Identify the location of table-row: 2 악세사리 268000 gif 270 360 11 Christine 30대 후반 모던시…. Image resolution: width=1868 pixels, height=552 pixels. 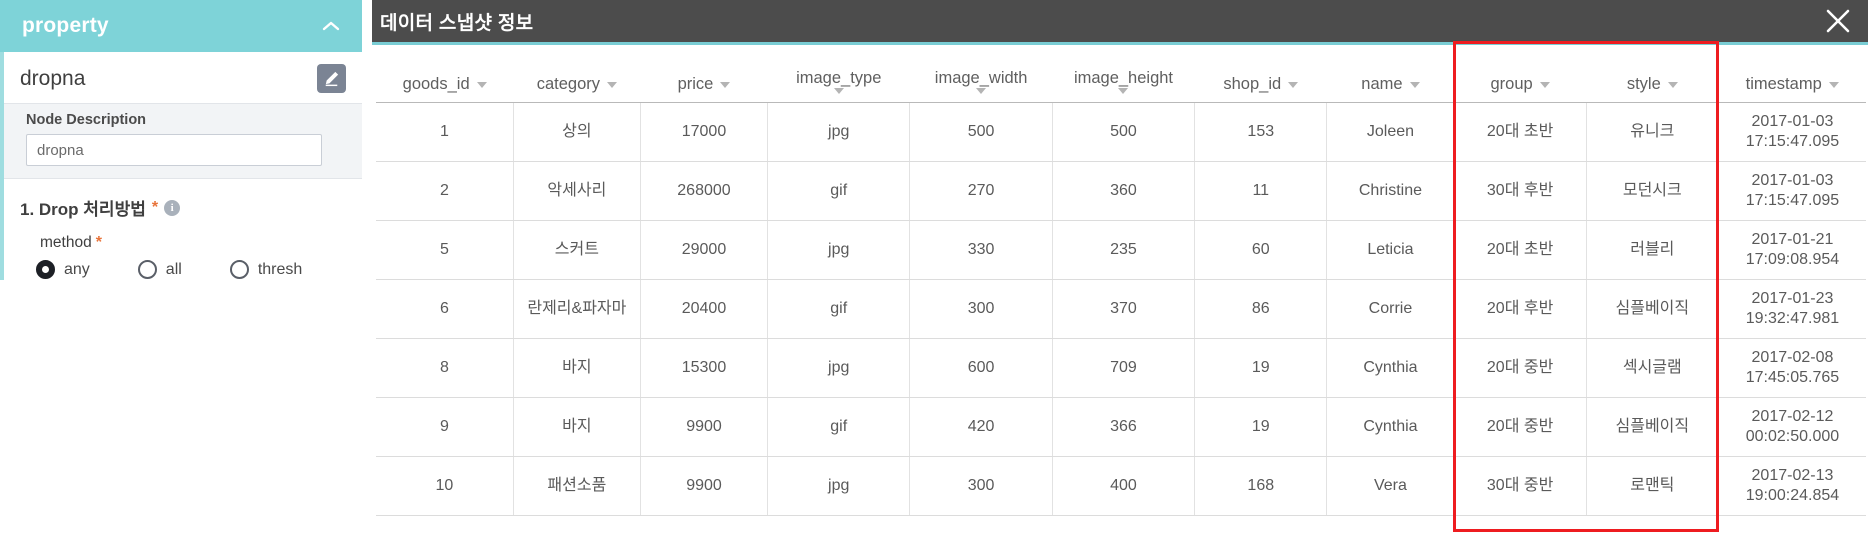
(1121, 191).